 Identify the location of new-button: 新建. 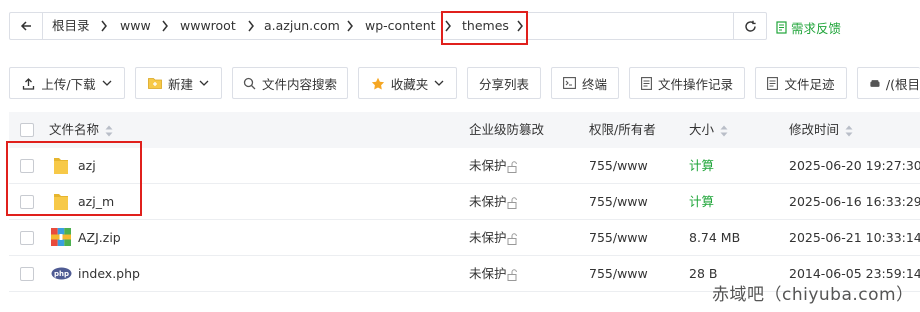
(178, 83).